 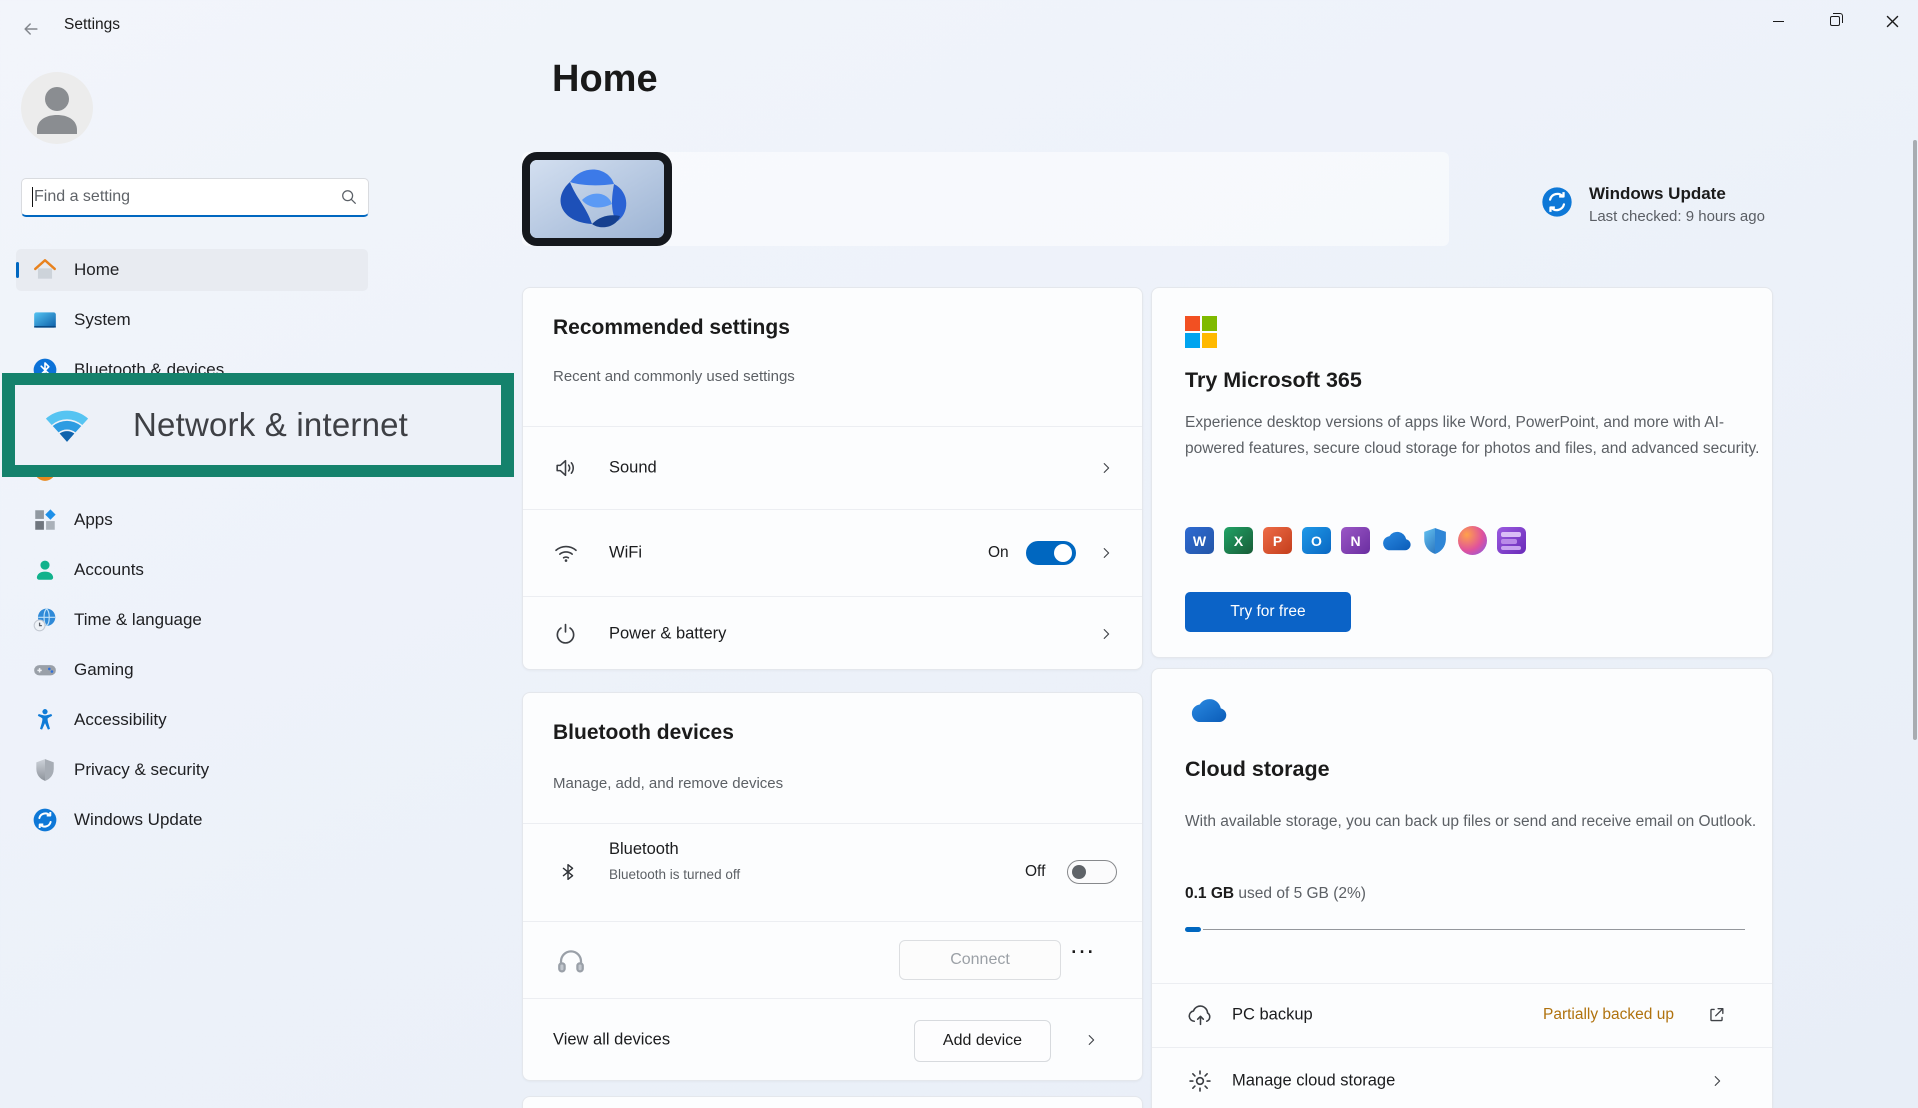 What do you see at coordinates (668, 633) in the screenshot?
I see `row-label: Power & battery` at bounding box center [668, 633].